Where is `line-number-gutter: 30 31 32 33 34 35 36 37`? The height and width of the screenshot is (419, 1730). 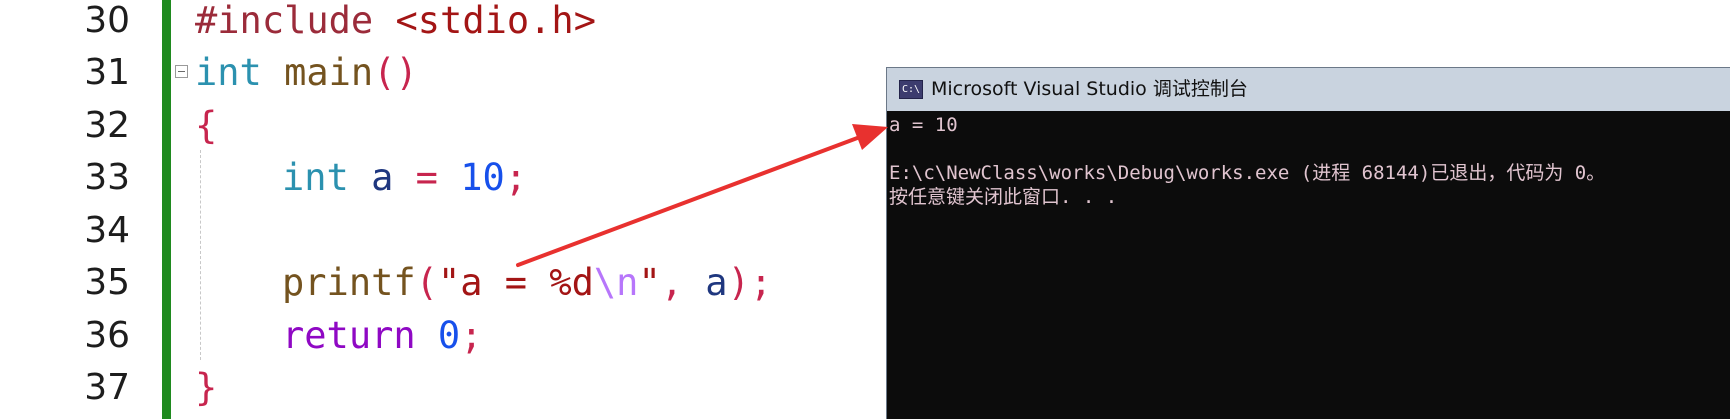
line-number-gutter: 30 31 32 33 34 35 36 37 is located at coordinates (67, 209).